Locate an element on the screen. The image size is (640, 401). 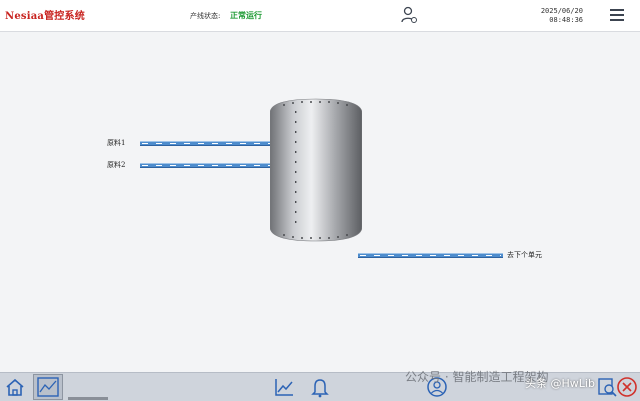
date-text: 2025/06/20 is located at coordinates (561, 11).